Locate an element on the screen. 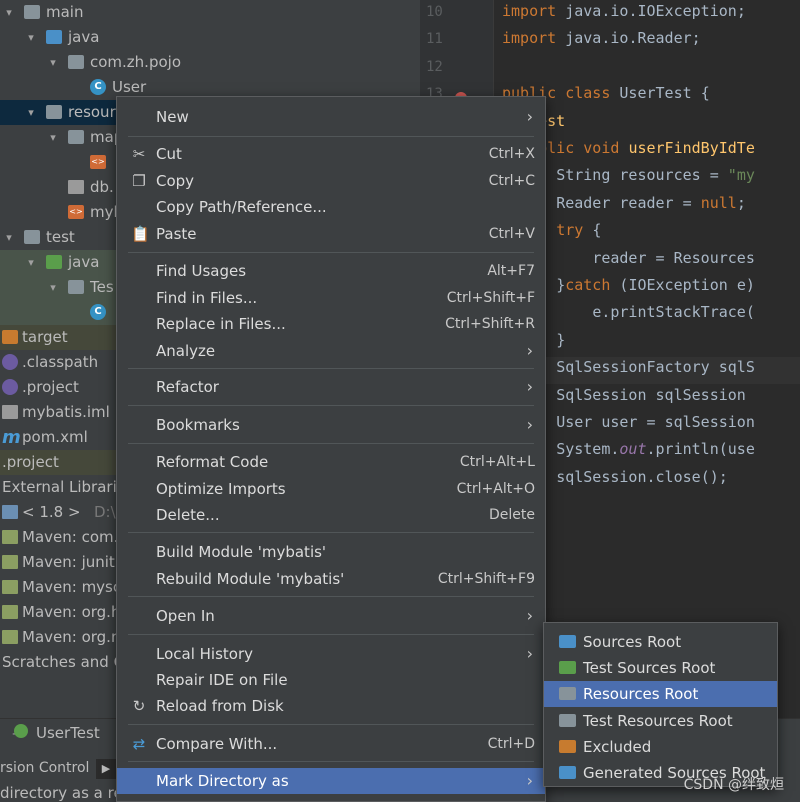  code-line: import java.io.IOException; is located at coordinates (624, 11).